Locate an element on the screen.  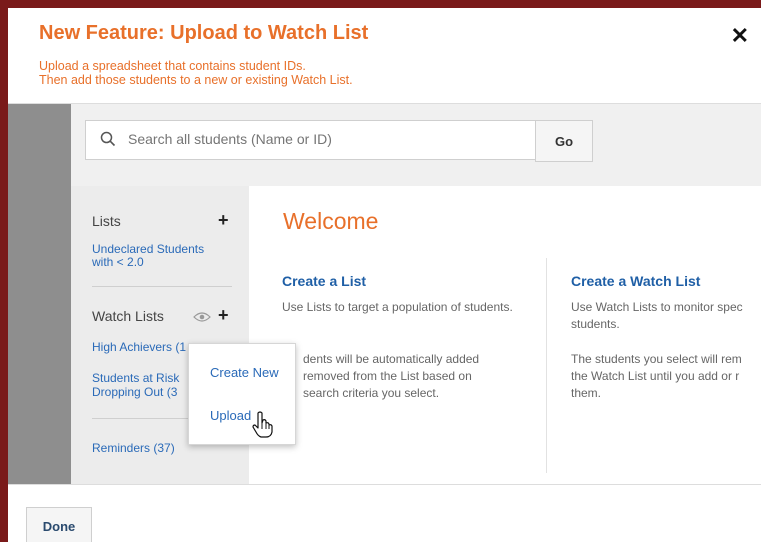
add-list-plus-icon: + is located at coordinates (223, 220).